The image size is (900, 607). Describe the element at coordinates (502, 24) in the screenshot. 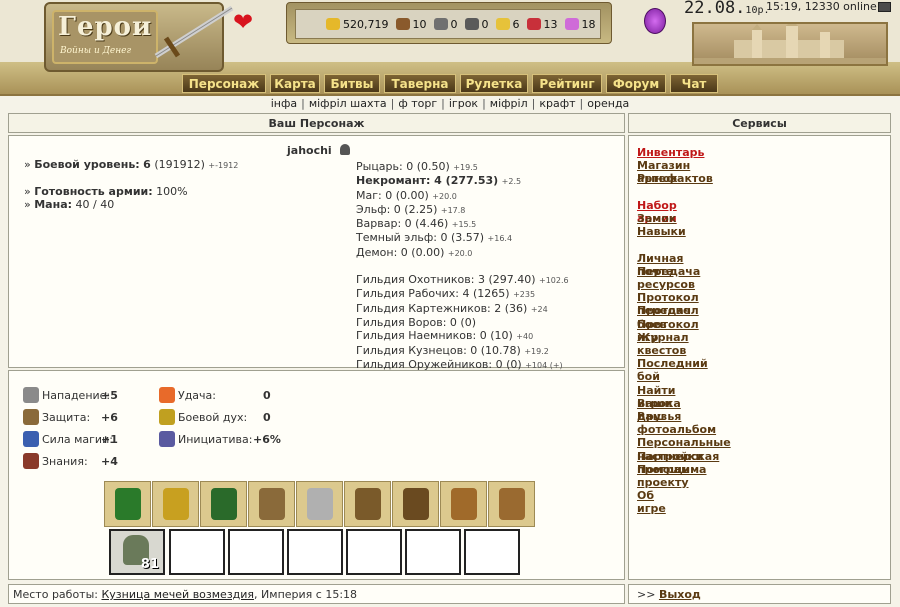

I see `sulfur-icon` at that location.